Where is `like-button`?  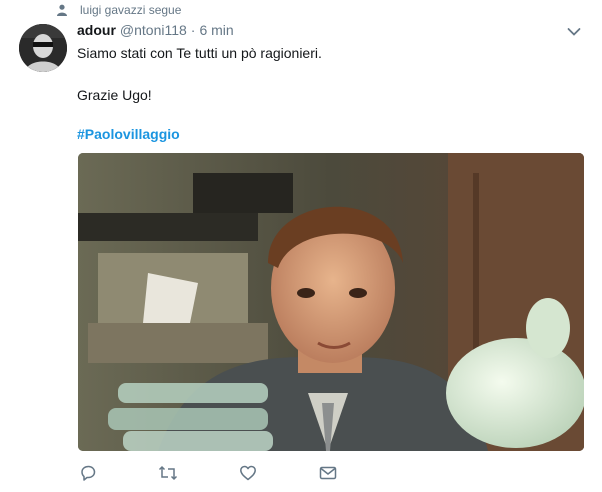
like-button is located at coordinates (248, 473).